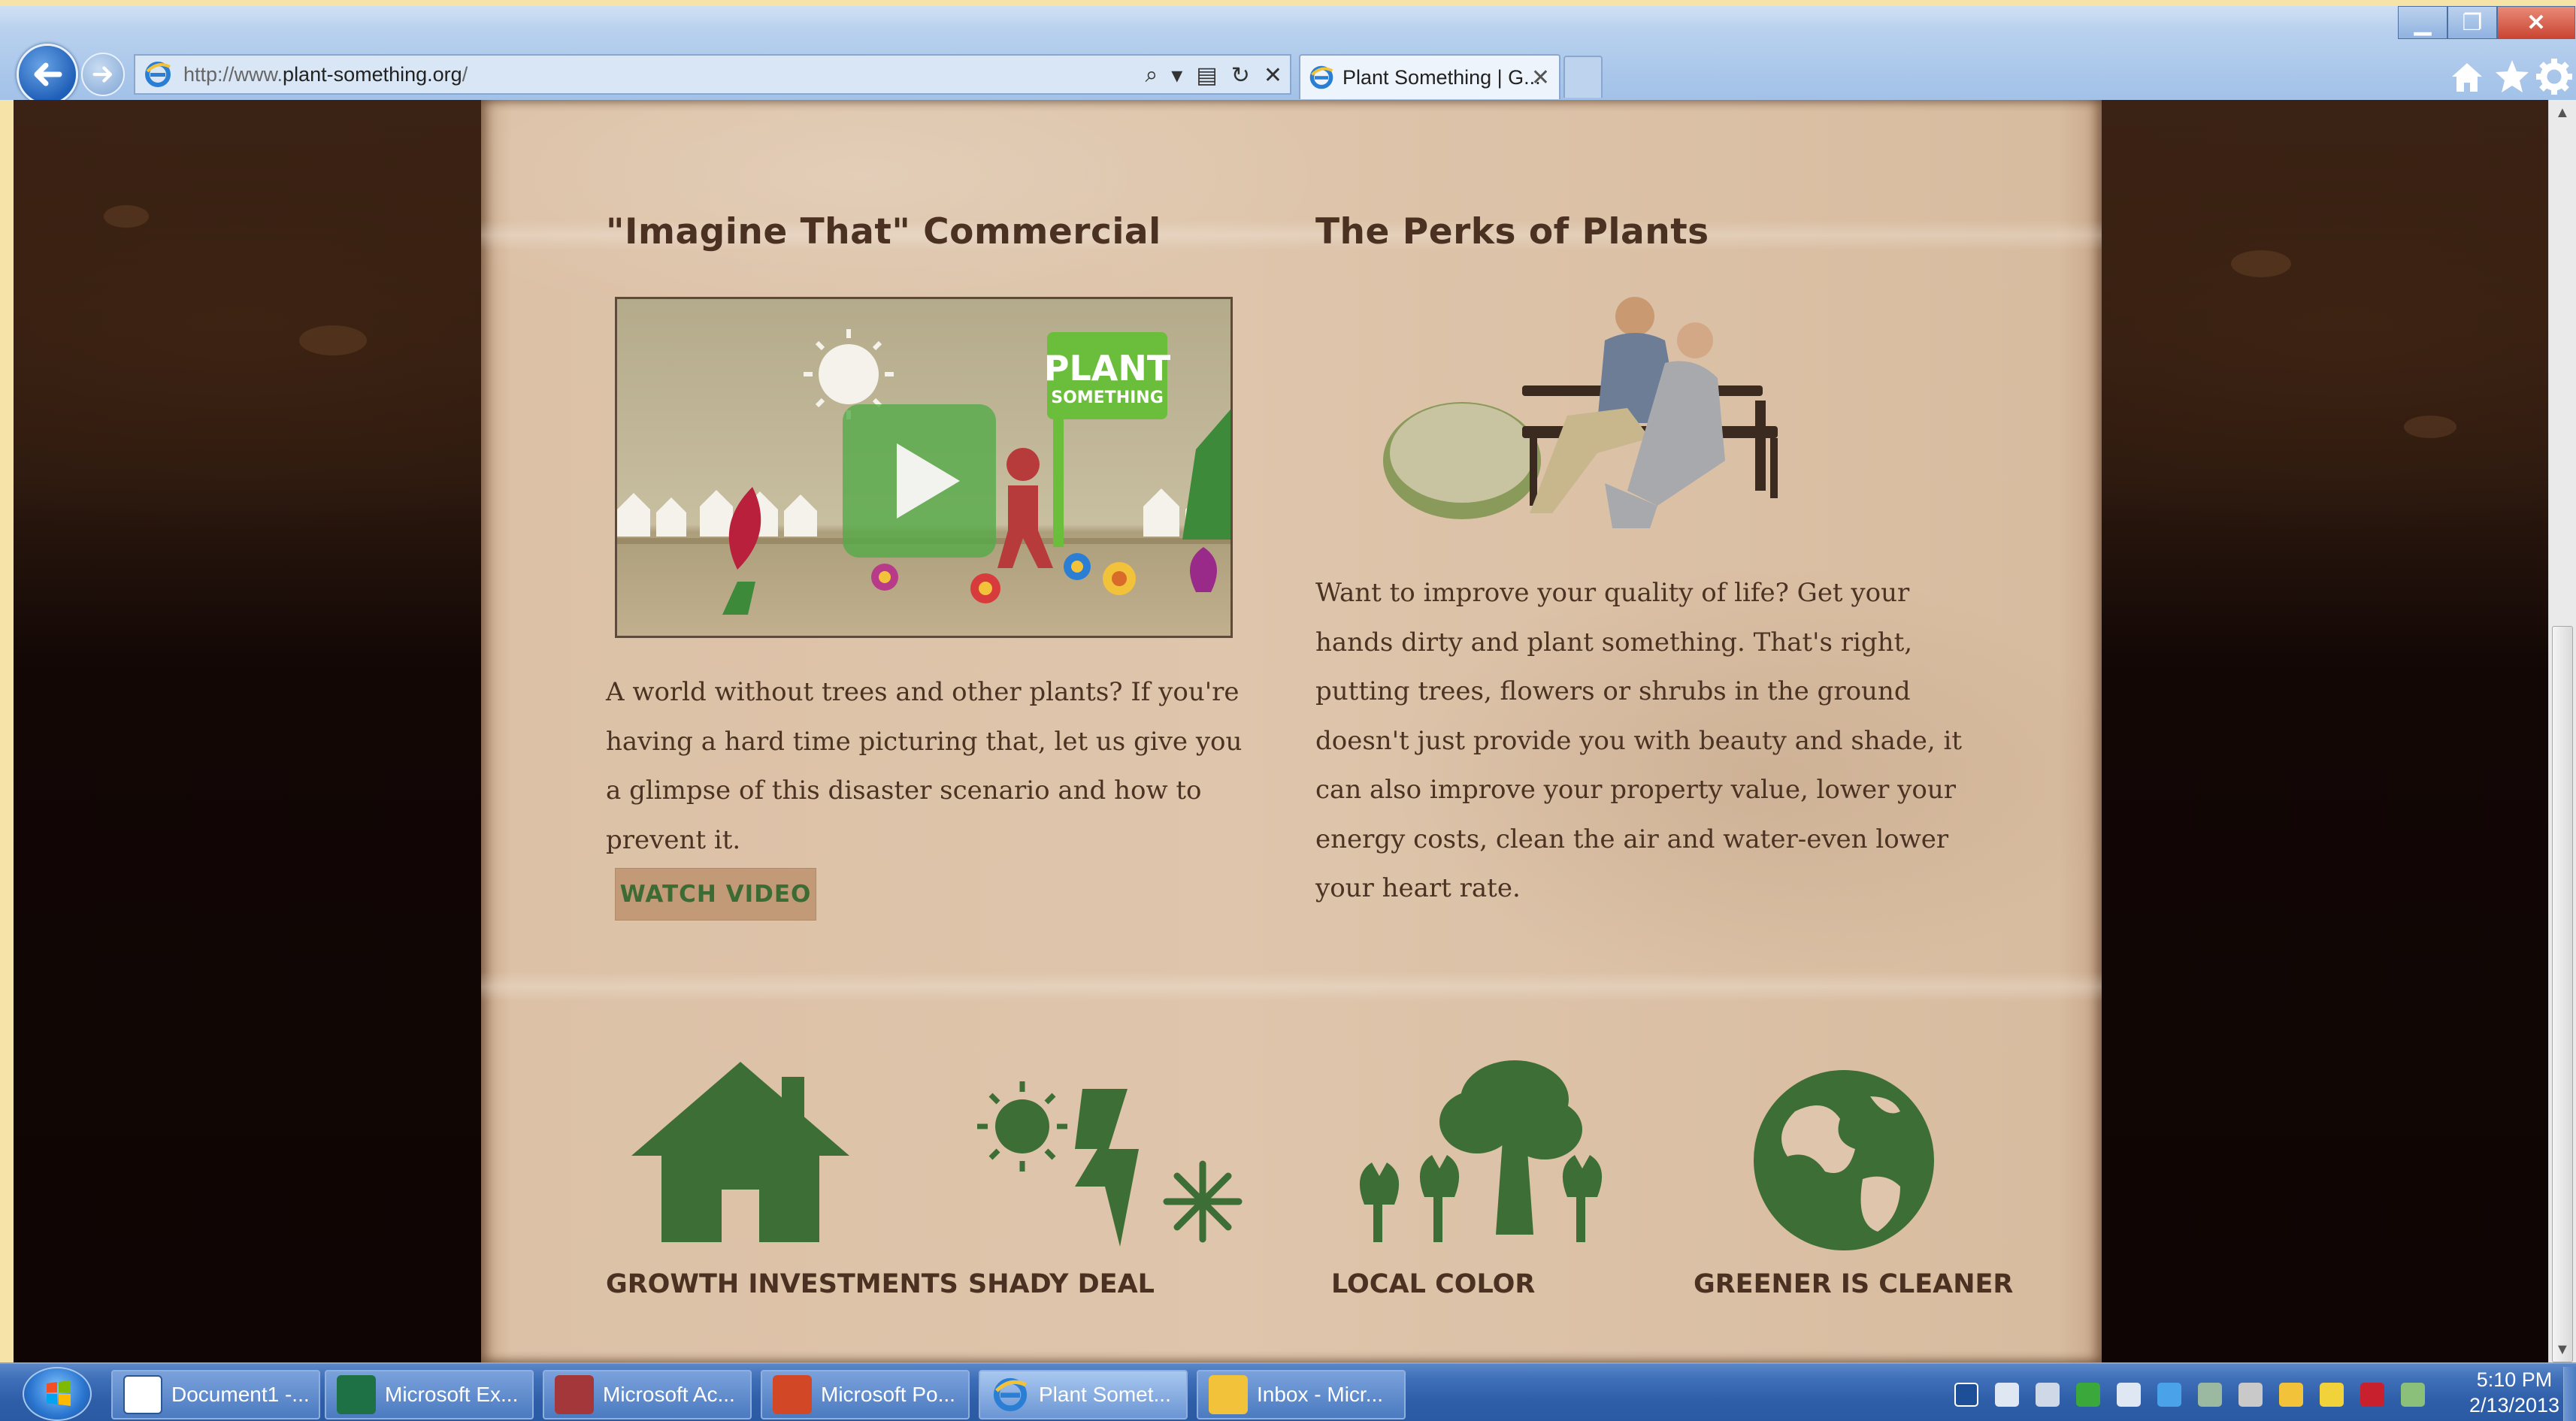 This screenshot has height=1421, width=2576. I want to click on network-signal-icon, so click(2048, 1395).